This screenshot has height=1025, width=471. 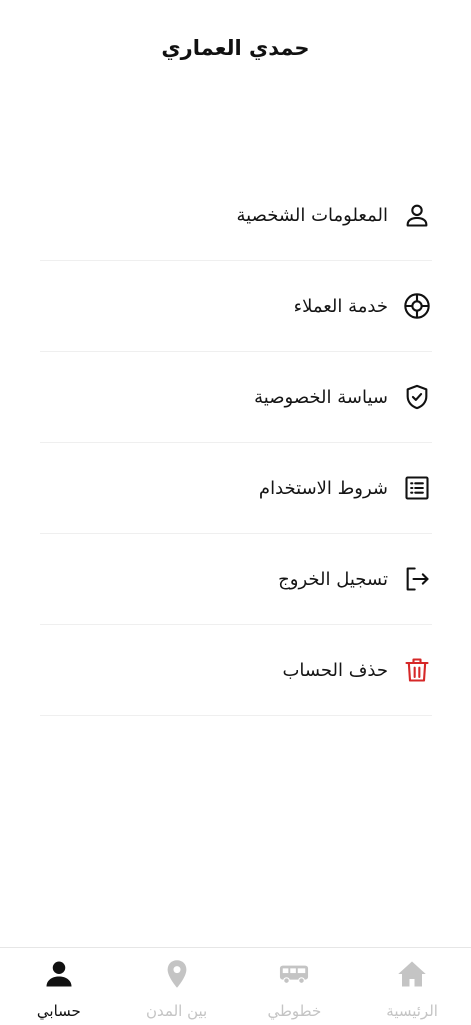 What do you see at coordinates (236, 306) in the screenshot?
I see `menu-item-customer-service: خدمة العملاء` at bounding box center [236, 306].